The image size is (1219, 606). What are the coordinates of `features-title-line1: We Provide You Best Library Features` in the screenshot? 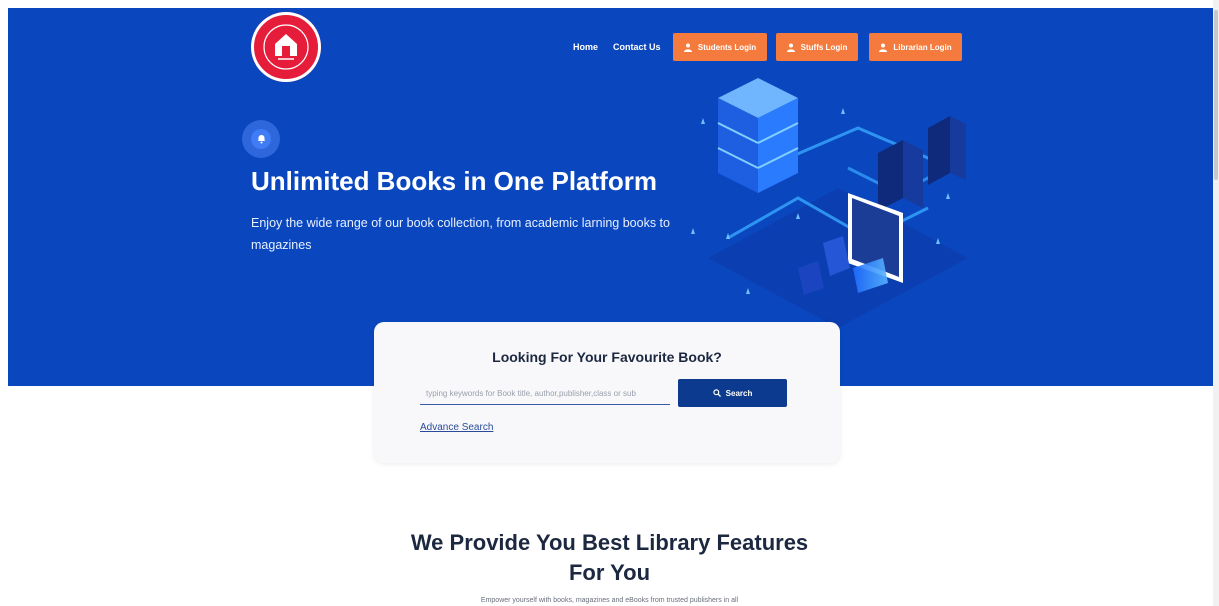 It's located at (609, 542).